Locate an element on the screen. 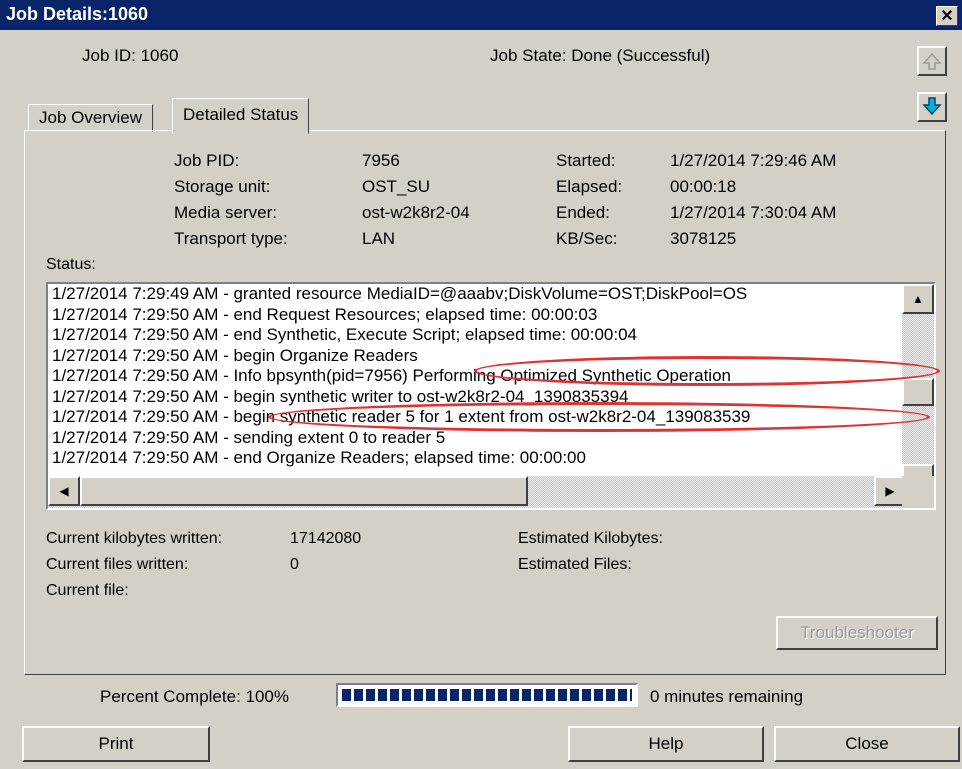 This screenshot has height=769, width=962. previous-job-button is located at coordinates (932, 61).